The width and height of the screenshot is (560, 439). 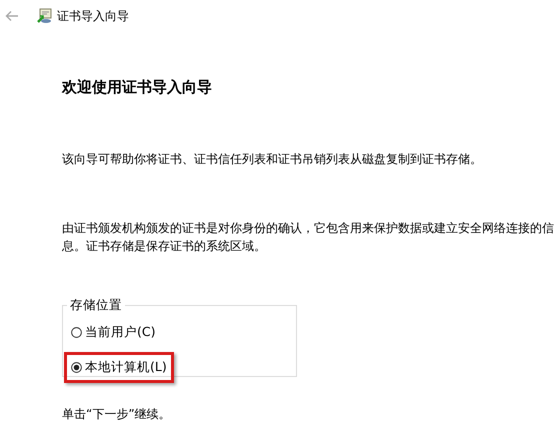 I want to click on certificate-icon, so click(x=45, y=16).